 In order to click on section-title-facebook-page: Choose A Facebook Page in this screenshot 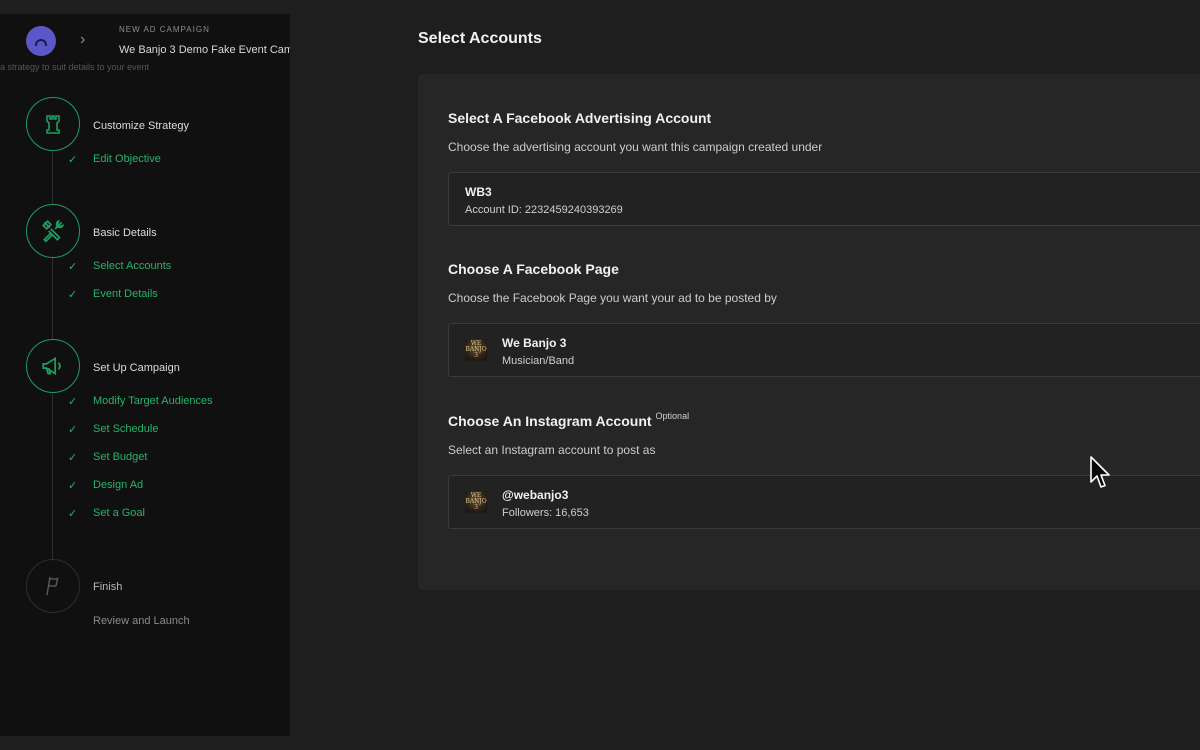, I will do `click(533, 269)`.